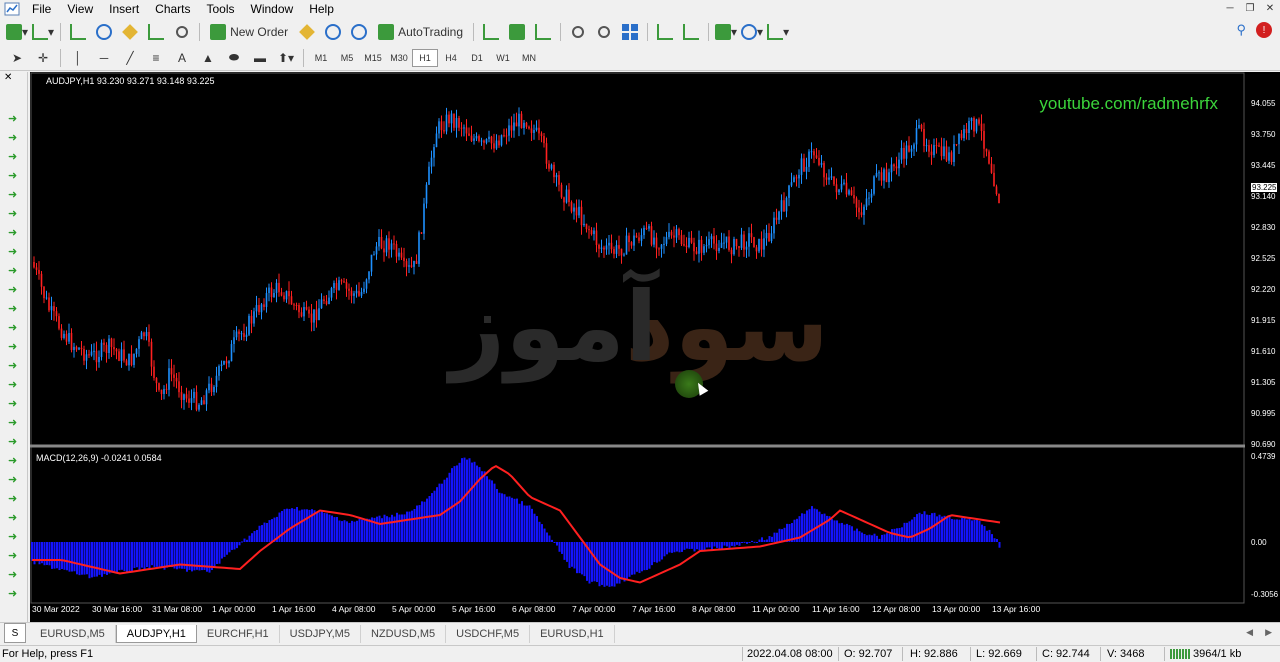 This screenshot has height=662, width=1280. Describe the element at coordinates (543, 32) in the screenshot. I see `line-chart-button` at that location.